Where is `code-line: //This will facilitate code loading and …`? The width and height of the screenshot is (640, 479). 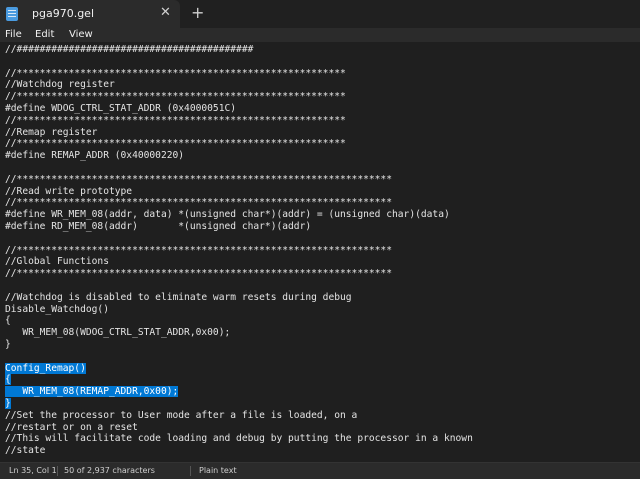 code-line: //This will facilitate code loading and … is located at coordinates (239, 439).